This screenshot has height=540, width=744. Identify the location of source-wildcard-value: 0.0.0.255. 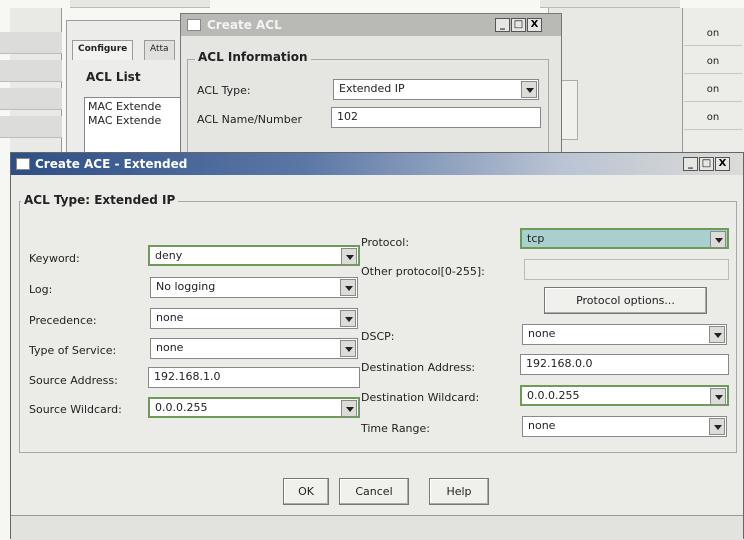
(181, 407).